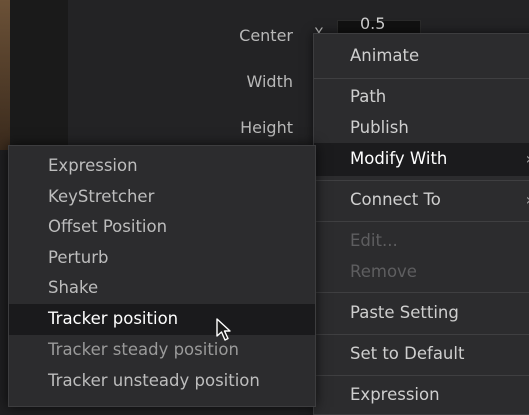  Describe the element at coordinates (78, 257) in the screenshot. I see `submenu-item-perturb: Perturb` at that location.